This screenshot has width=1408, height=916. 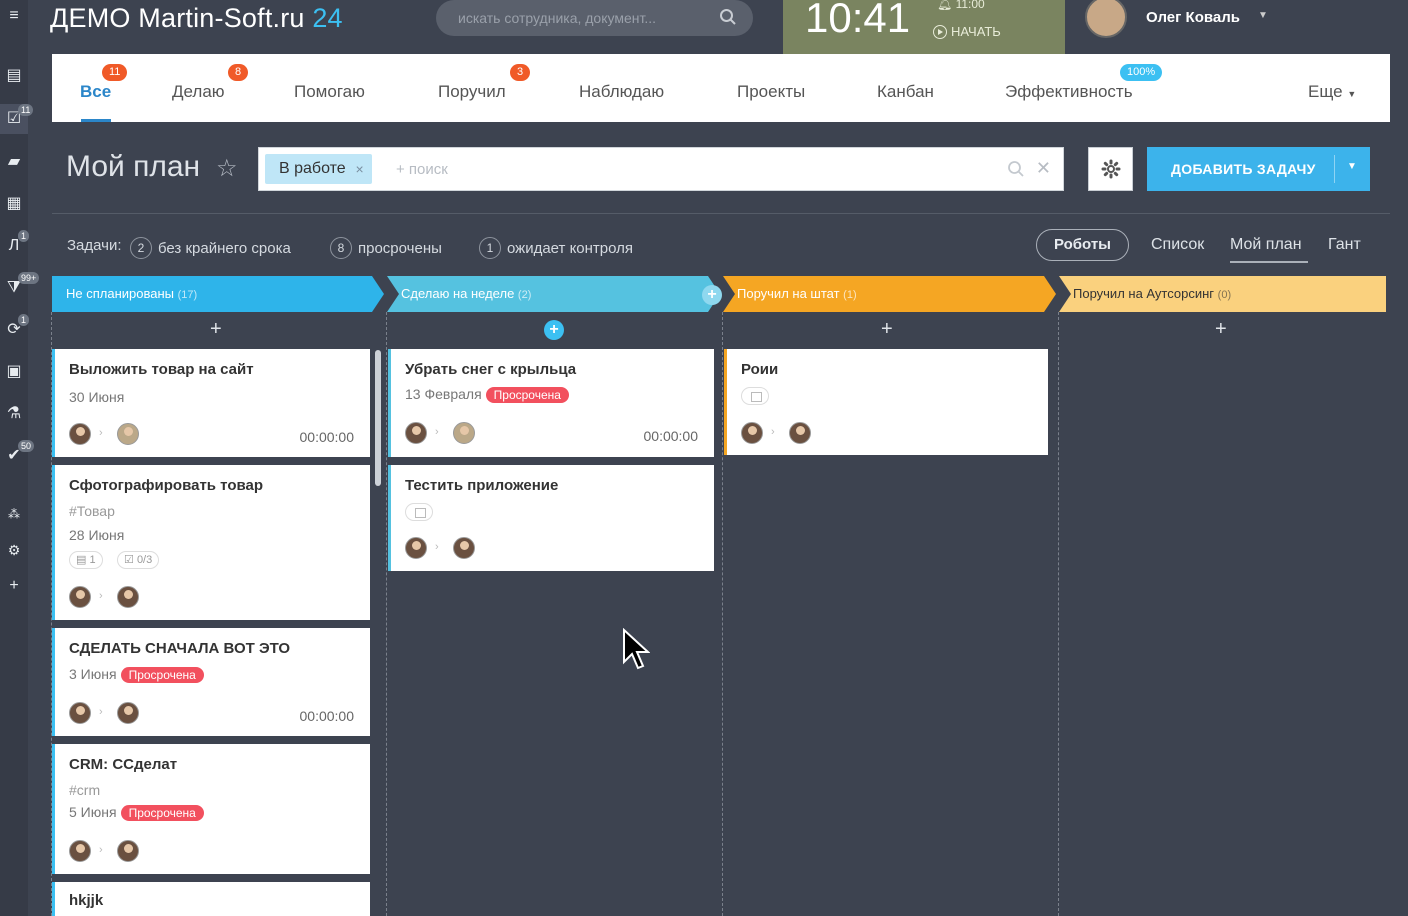 I want to click on menu-icon: ≡, so click(x=14, y=16).